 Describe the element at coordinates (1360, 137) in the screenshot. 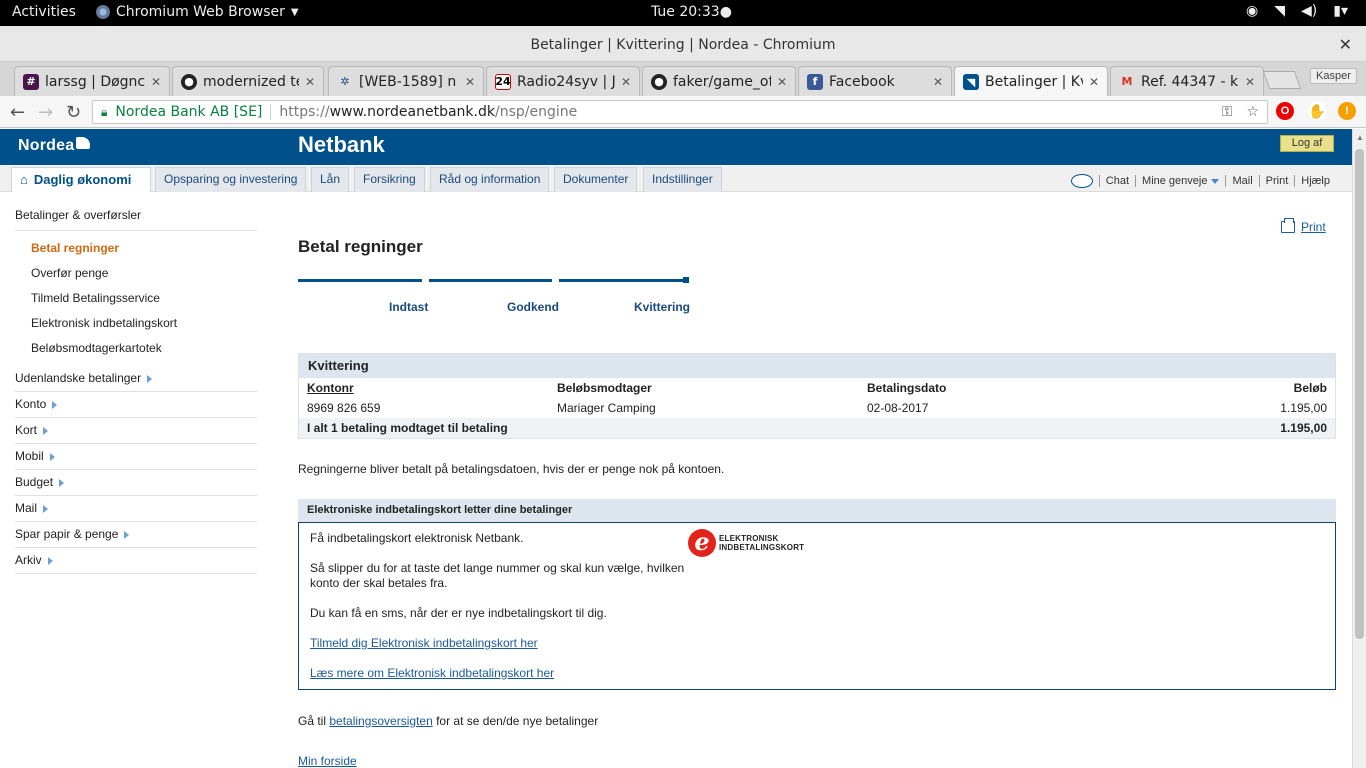

I see `scroll-up-icon: ▲` at that location.